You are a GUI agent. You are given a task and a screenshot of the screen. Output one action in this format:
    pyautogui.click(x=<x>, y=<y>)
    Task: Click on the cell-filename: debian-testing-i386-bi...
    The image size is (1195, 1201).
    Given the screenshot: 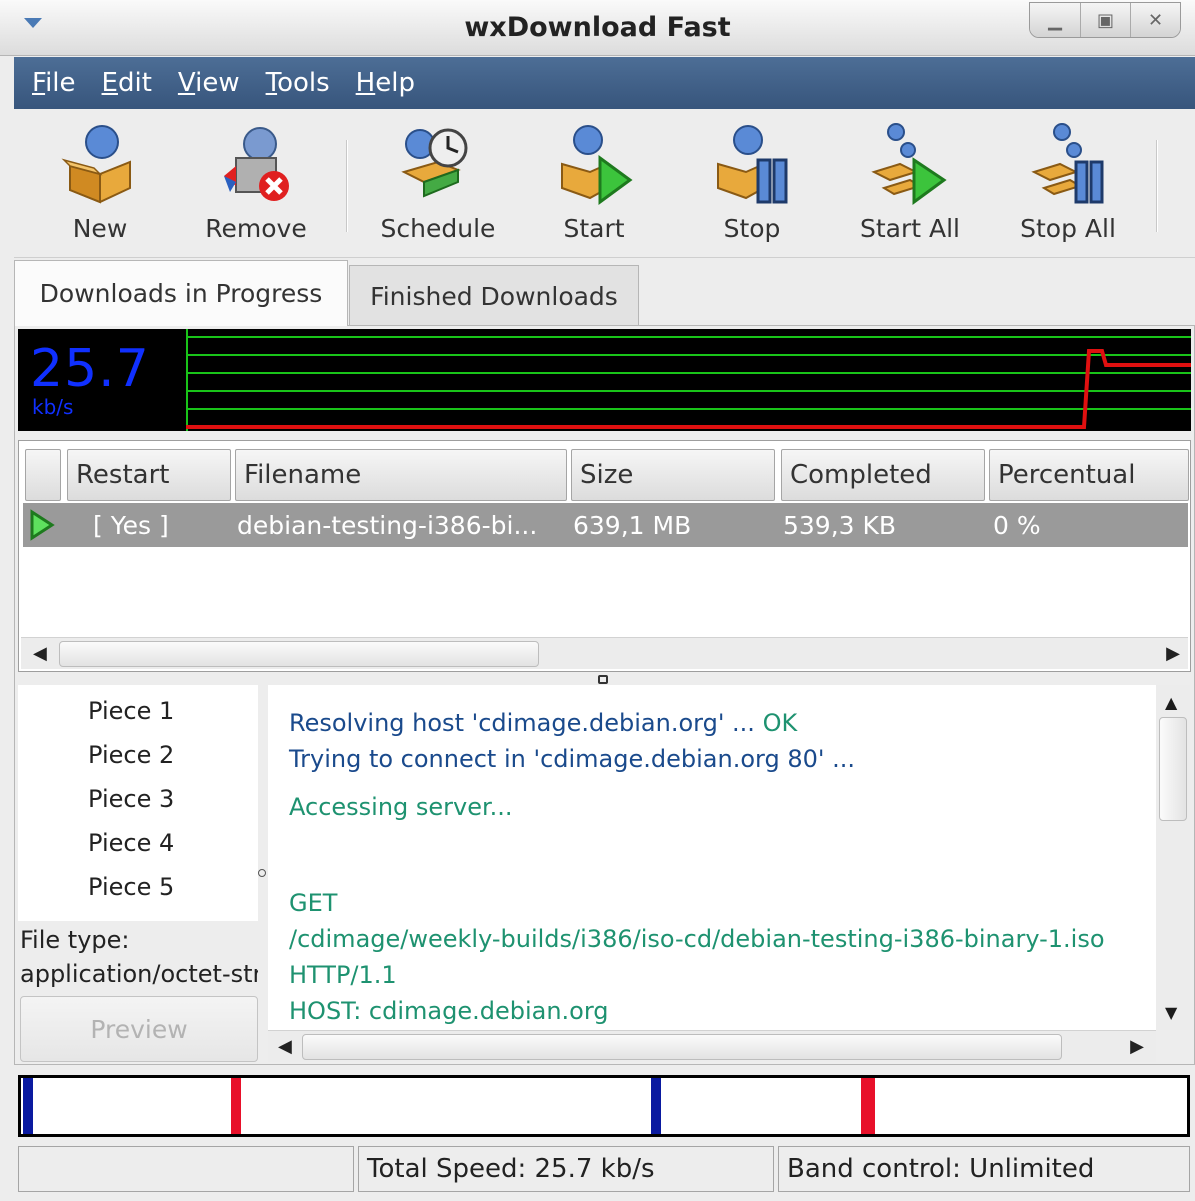 What is the action you would take?
    pyautogui.click(x=387, y=525)
    